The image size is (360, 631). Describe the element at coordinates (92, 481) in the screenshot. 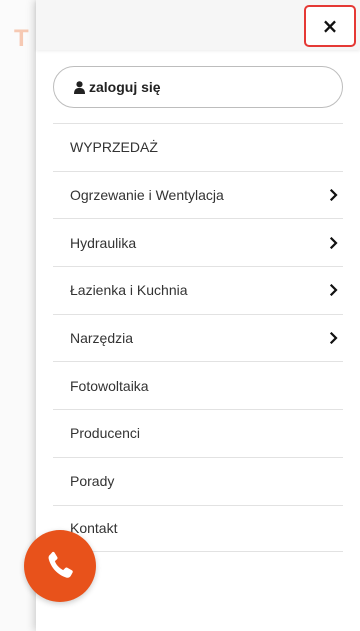

I see `menu-item-label: Porady` at that location.